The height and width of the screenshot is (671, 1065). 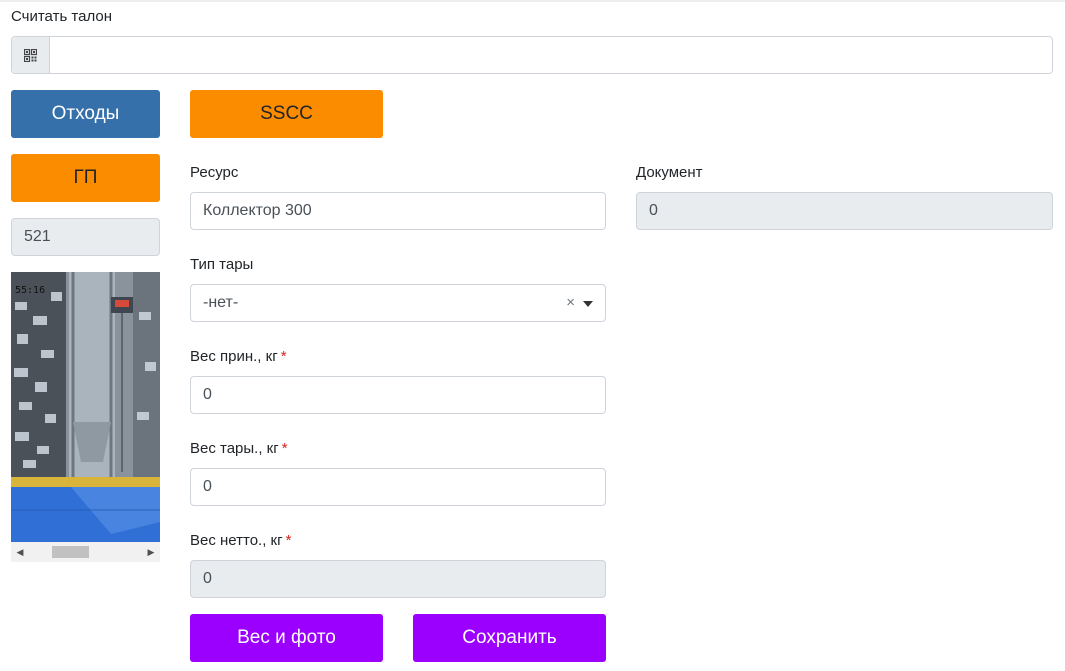 I want to click on net-weight-label: Вес нетто., кг *, so click(x=240, y=540).